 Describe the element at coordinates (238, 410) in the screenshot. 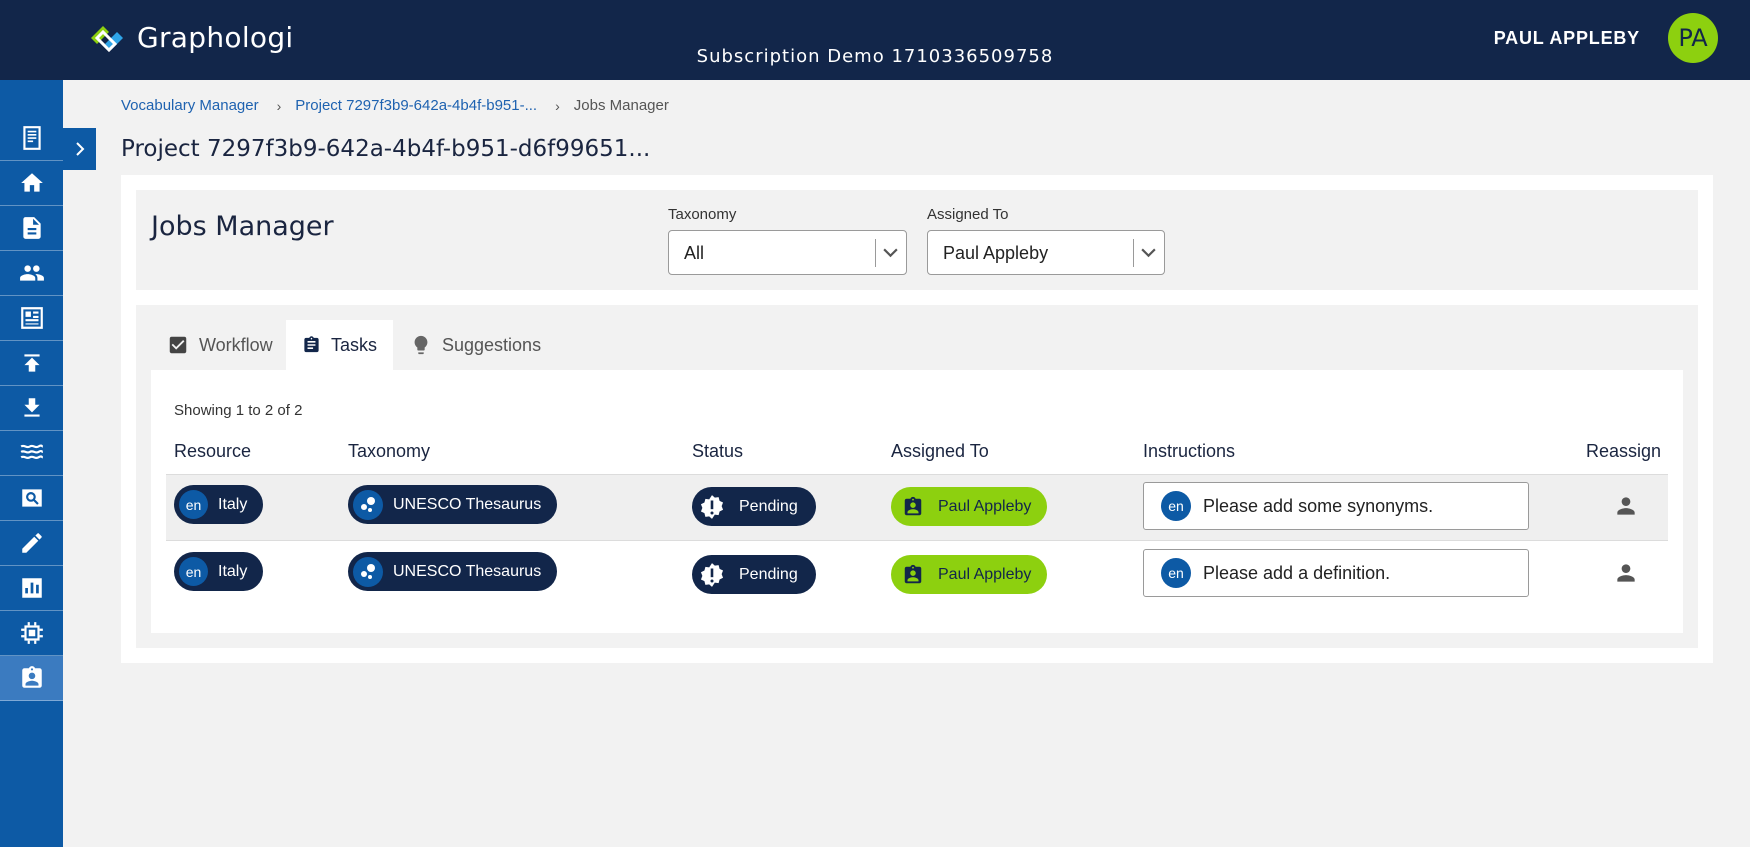

I see `pagination-summary: Showing 1 to 2 of 2` at that location.